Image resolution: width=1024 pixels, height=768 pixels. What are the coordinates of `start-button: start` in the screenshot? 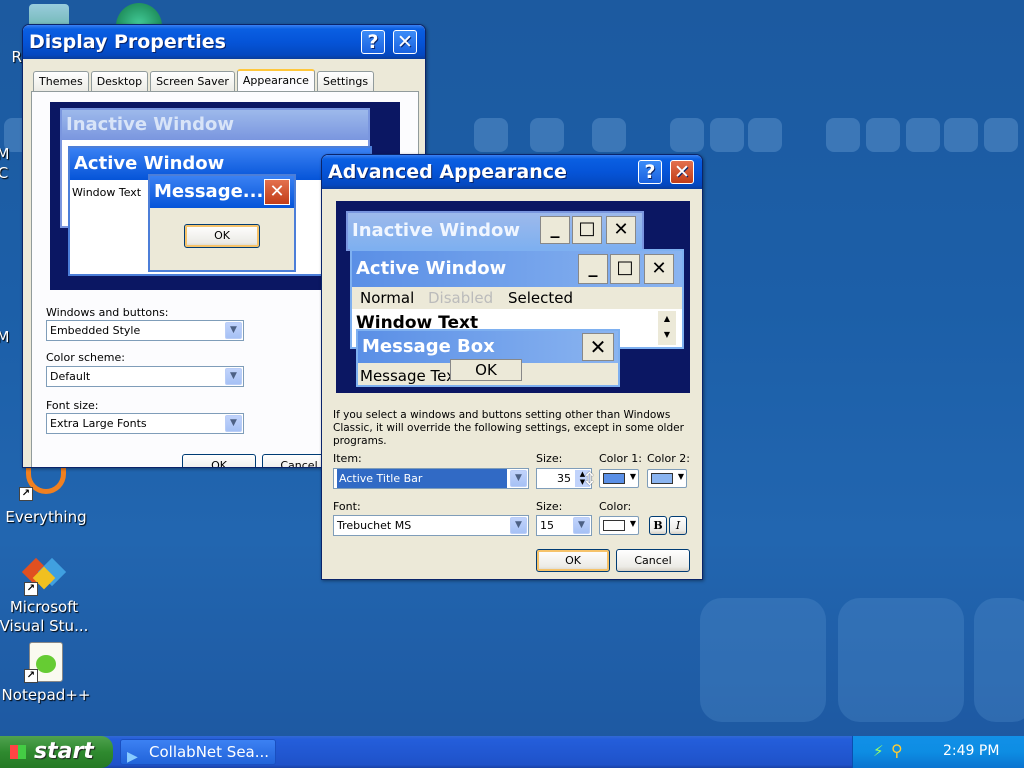 It's located at (56, 752).